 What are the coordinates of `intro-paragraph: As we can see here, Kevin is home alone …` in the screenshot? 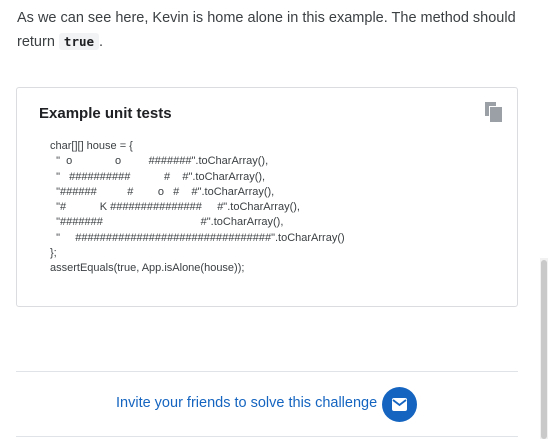 It's located at (267, 30).